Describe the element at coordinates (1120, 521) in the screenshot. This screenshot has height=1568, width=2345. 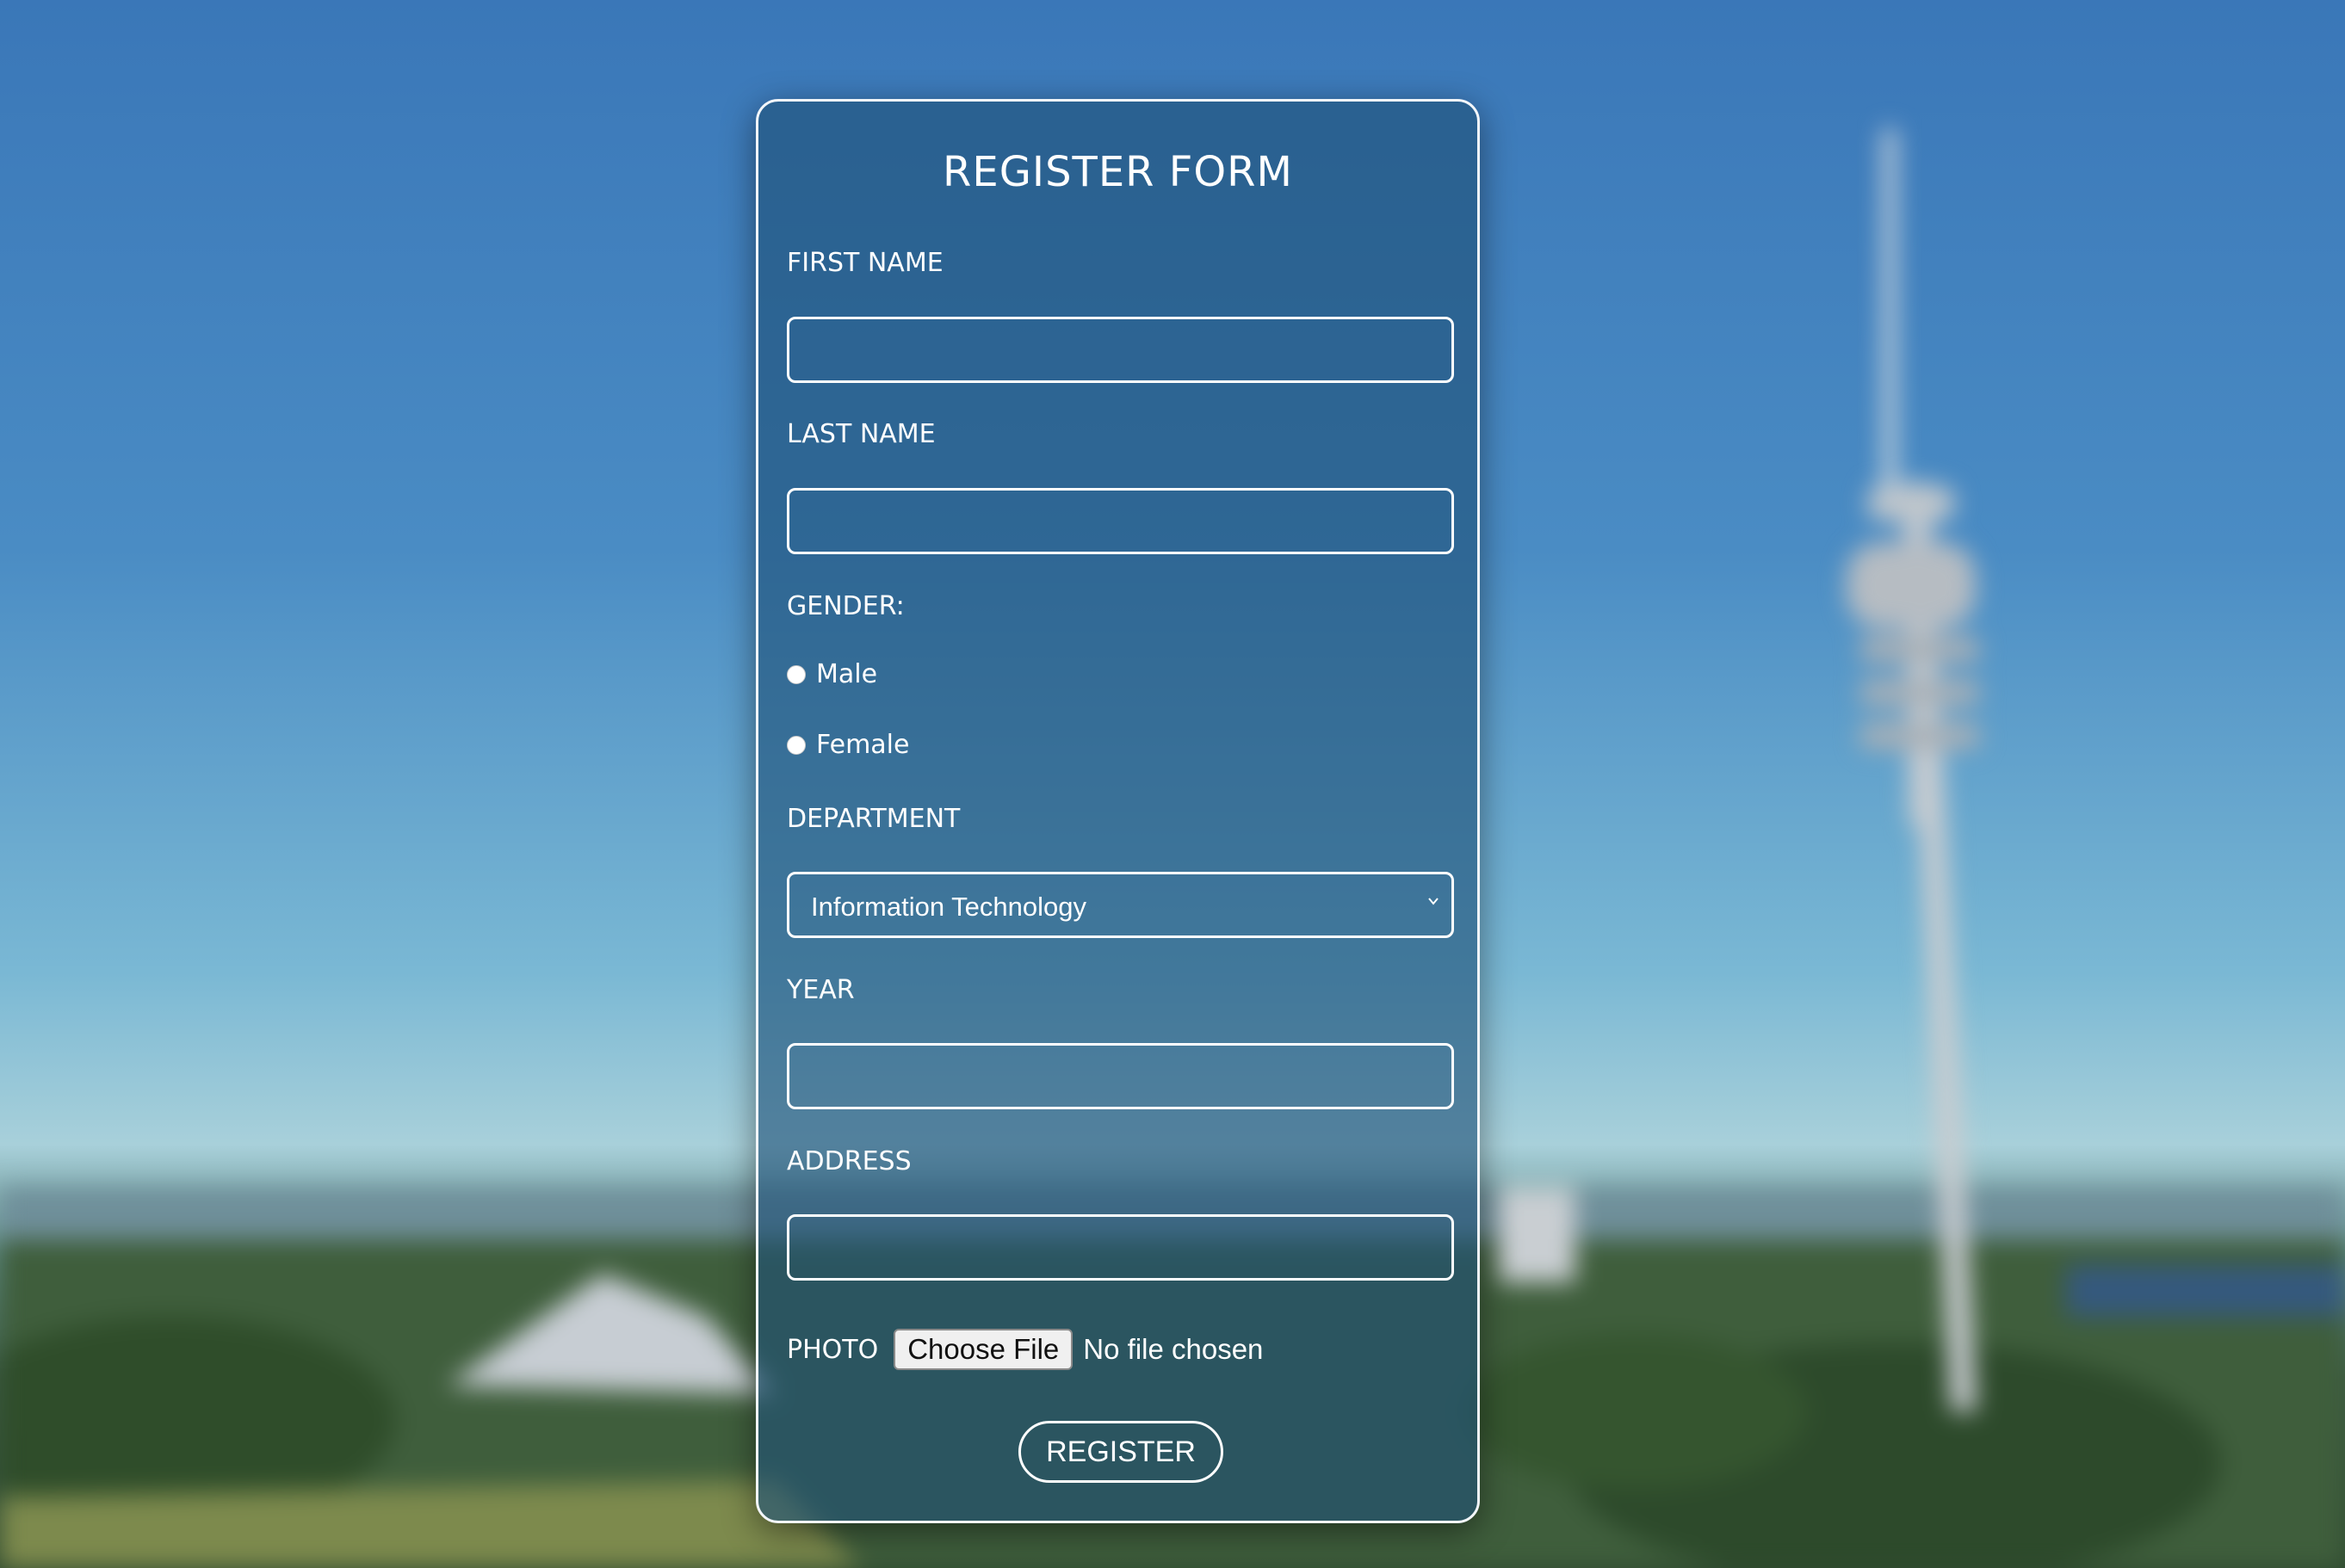
I see `last-name-input` at that location.